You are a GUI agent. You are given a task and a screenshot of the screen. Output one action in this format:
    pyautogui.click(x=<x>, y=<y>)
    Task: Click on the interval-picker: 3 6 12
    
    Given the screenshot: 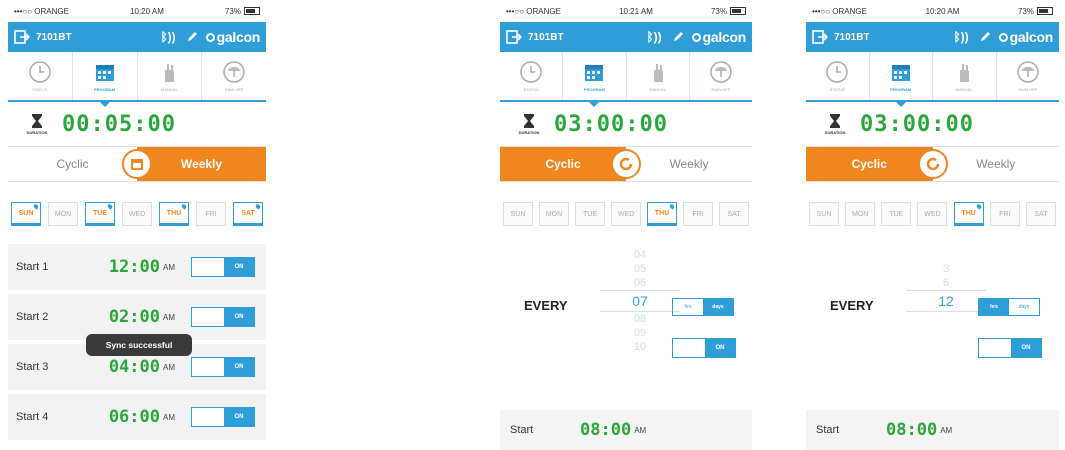 What is the action you would take?
    pyautogui.click(x=946, y=303)
    